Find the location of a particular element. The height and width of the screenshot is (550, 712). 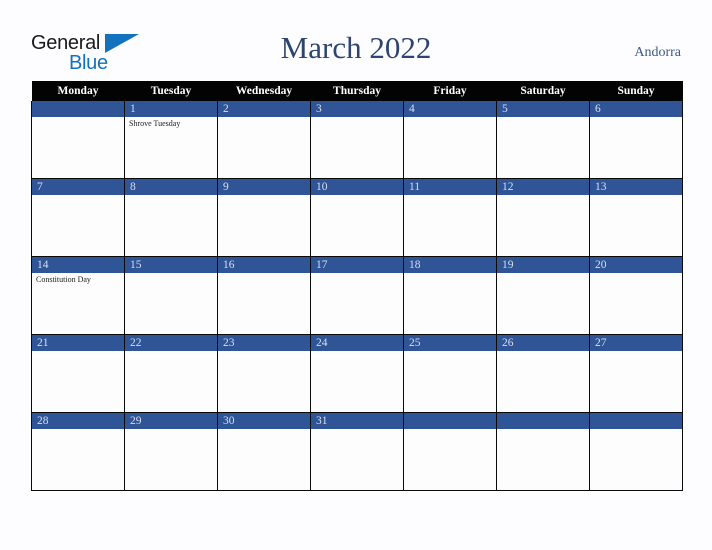

day-number: 8 is located at coordinates (171, 187).